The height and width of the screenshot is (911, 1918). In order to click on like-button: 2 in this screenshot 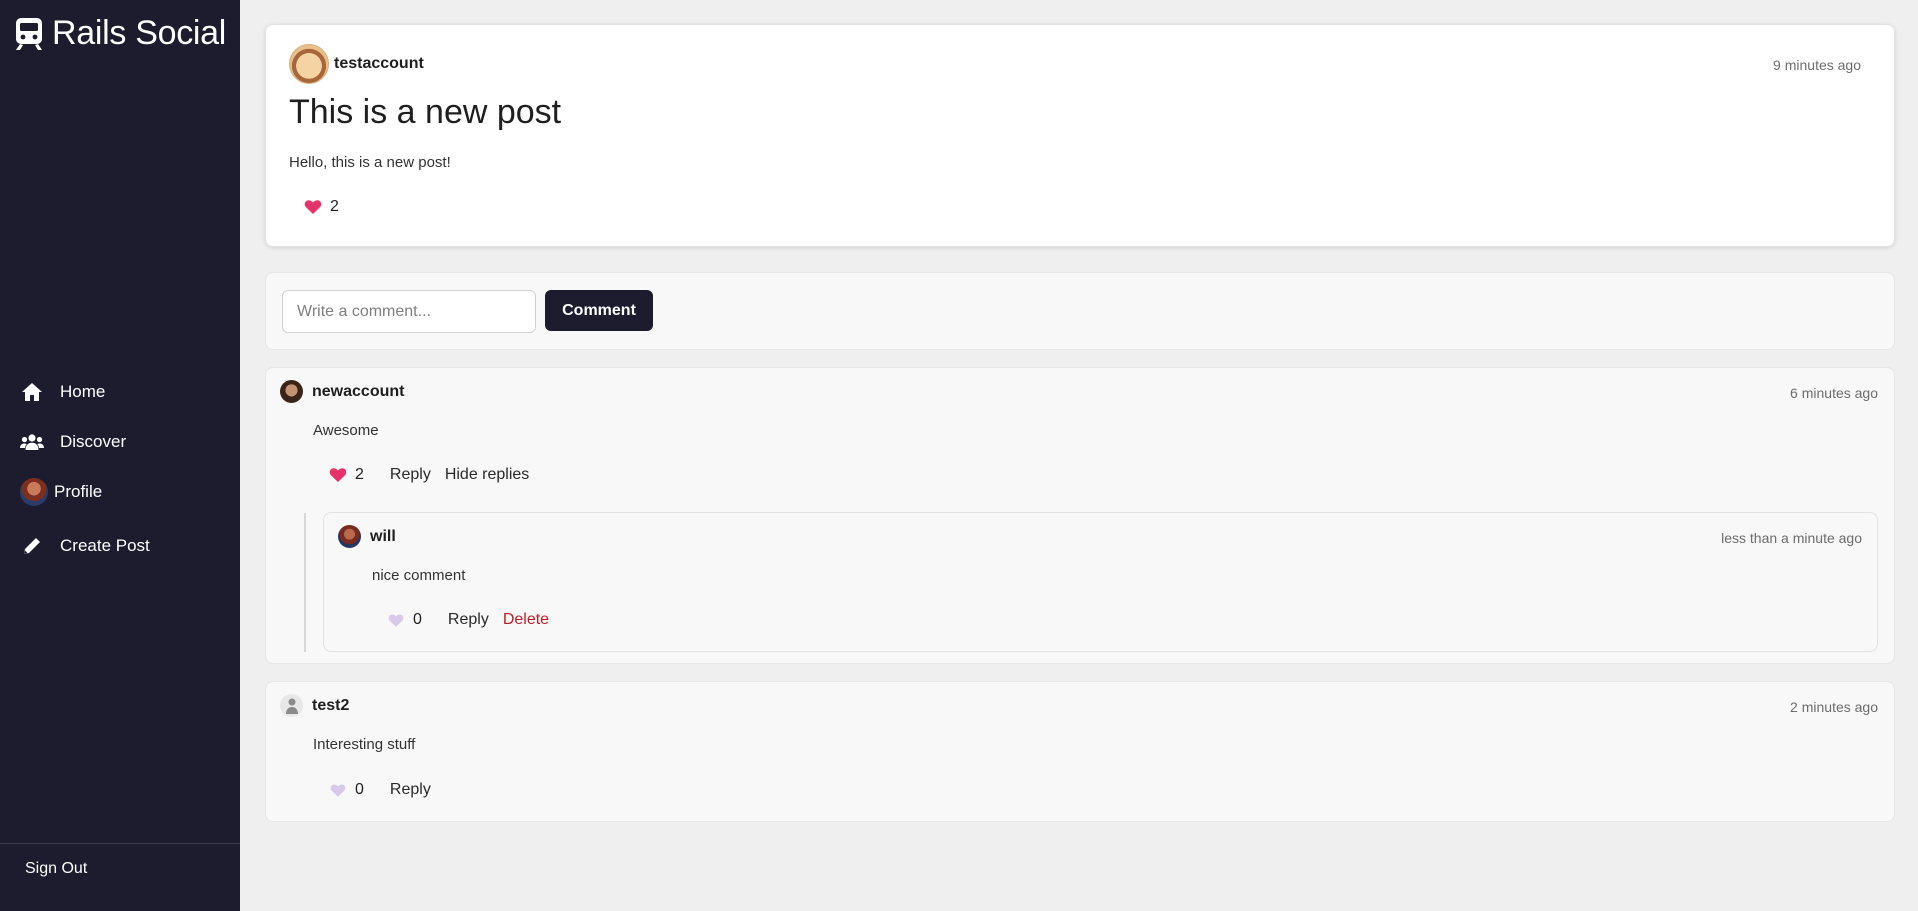, I will do `click(321, 207)`.